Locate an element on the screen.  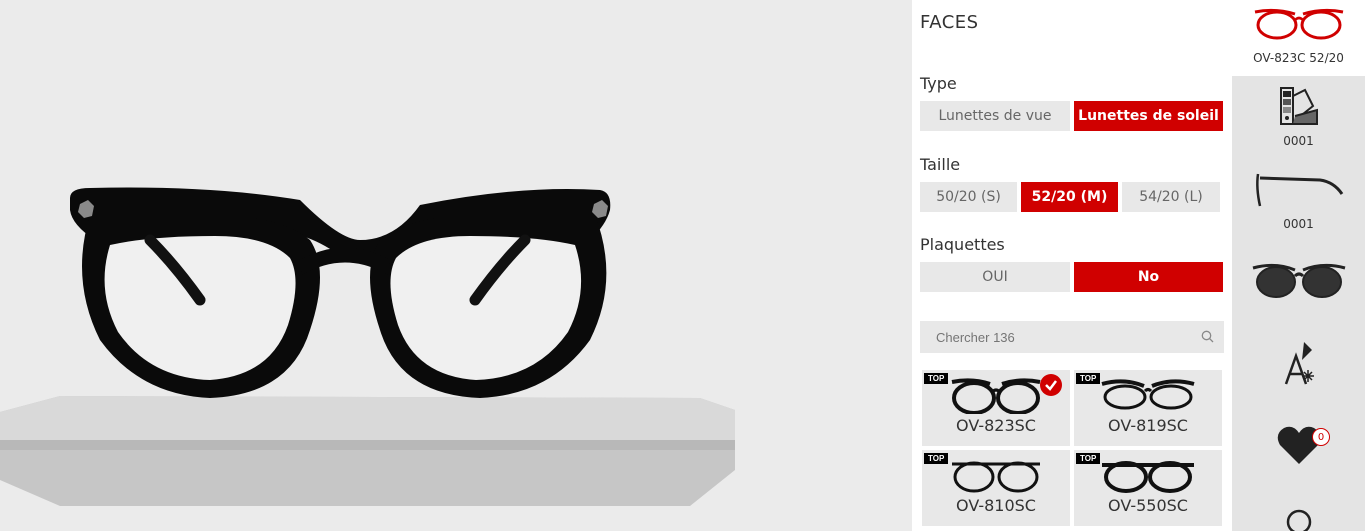
type-option-soleil: Lunettes de soleil is located at coordinates (1148, 116).